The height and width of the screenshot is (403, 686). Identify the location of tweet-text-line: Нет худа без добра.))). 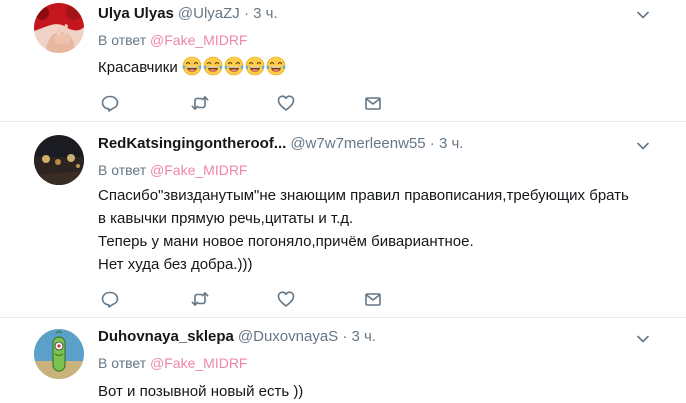
(175, 264).